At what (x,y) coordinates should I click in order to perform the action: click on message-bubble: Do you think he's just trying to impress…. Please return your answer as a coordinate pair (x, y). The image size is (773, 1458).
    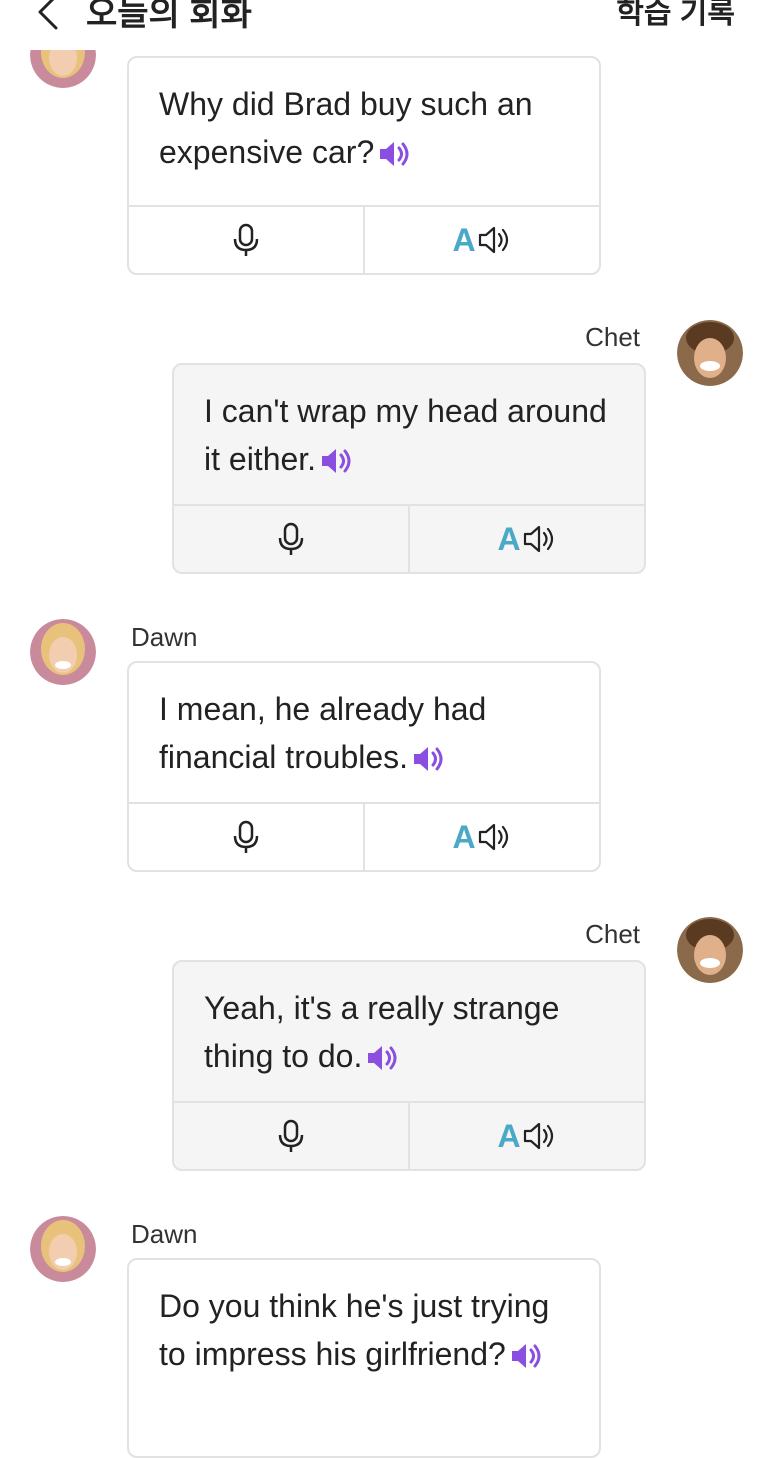
    Looking at the image, I should click on (364, 1358).